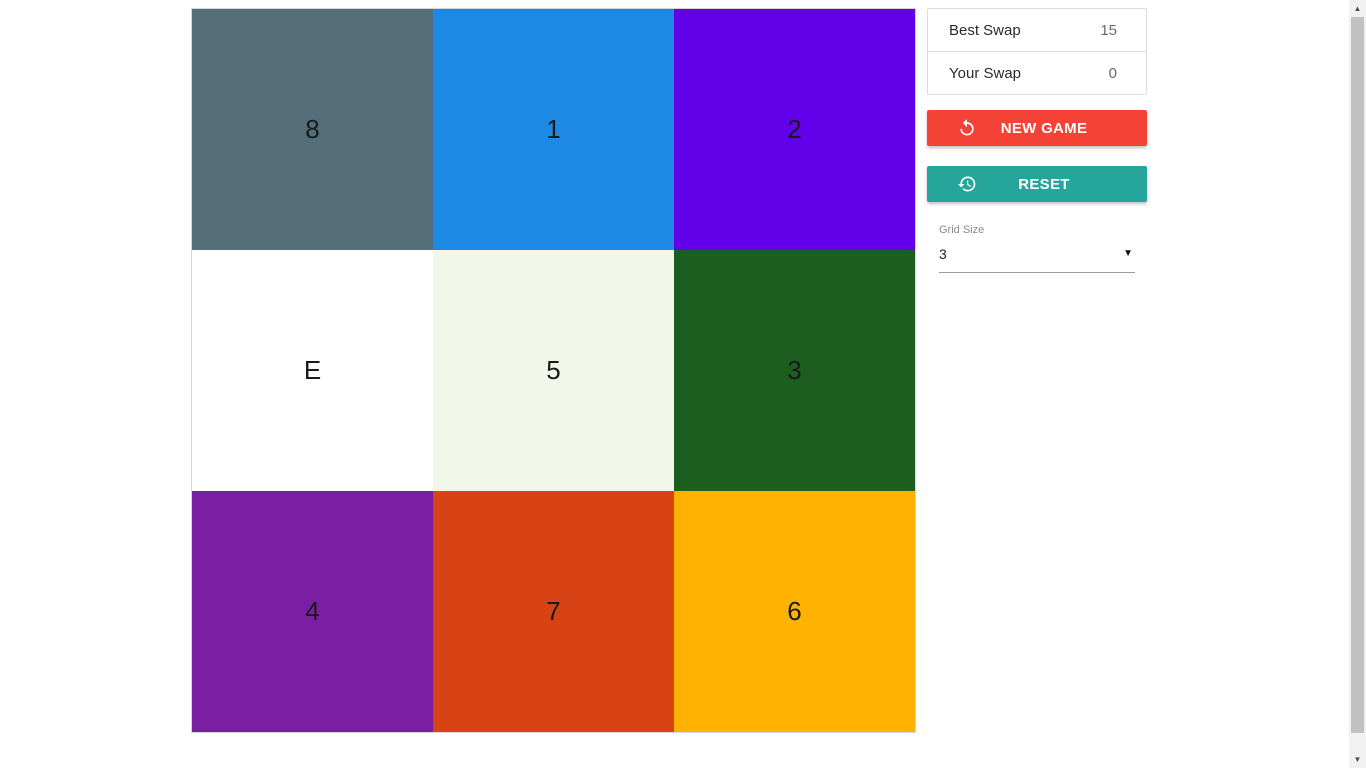 Image resolution: width=1366 pixels, height=768 pixels. I want to click on chevron-down-icon: ▼, so click(1128, 253).